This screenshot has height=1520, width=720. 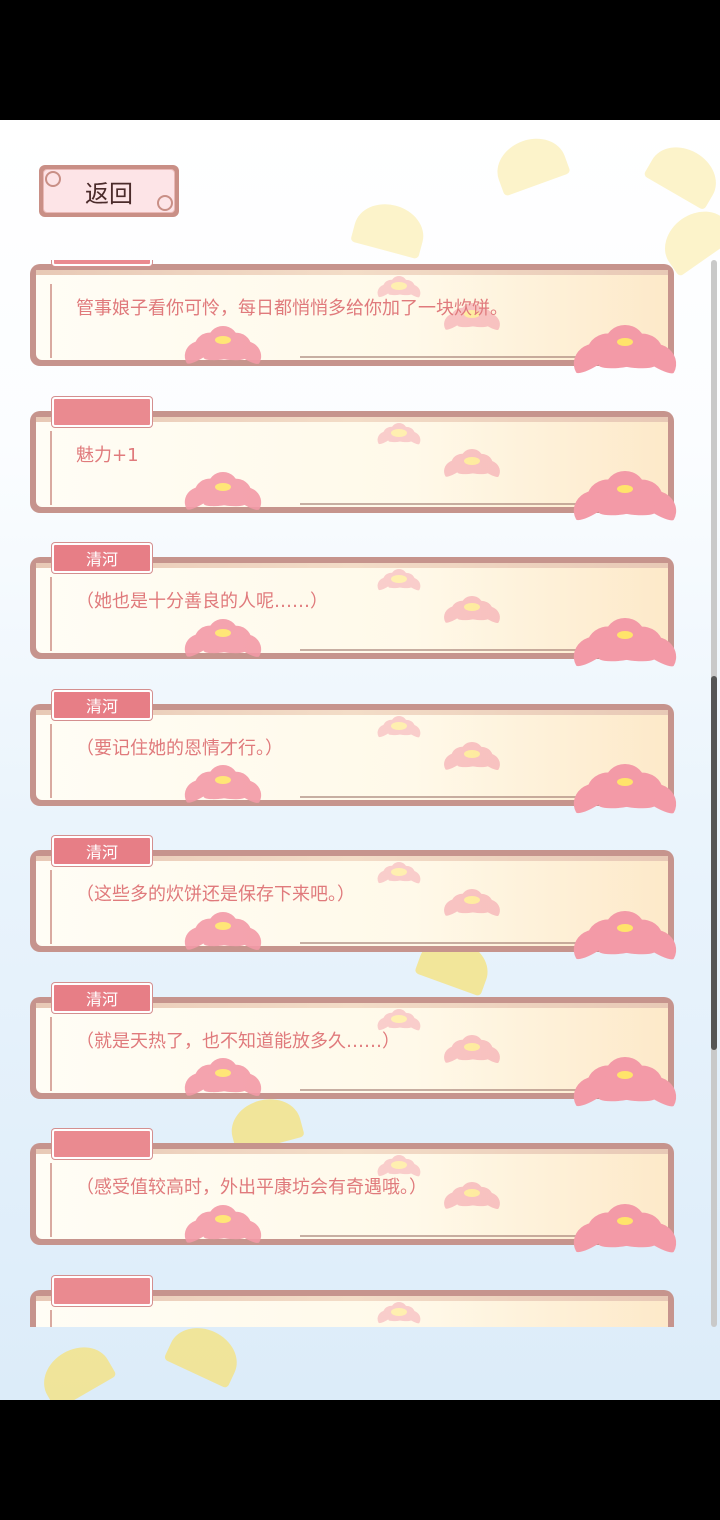 I want to click on log-entry: 管事娘子看你可怜，每日都悄悄多给你加了一块炊饼。, so click(x=357, y=318).